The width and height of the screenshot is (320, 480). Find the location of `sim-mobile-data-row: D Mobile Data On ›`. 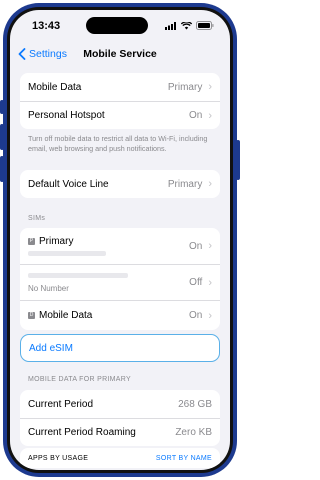

sim-mobile-data-row: D Mobile Data On › is located at coordinates (120, 315).